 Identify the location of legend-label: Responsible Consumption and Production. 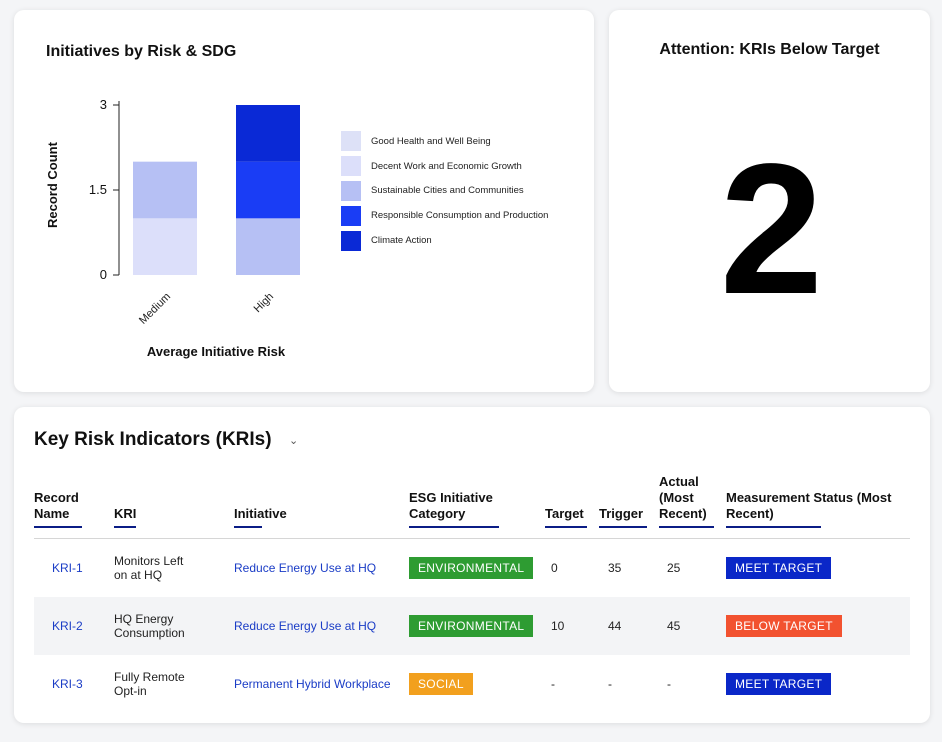
(460, 216).